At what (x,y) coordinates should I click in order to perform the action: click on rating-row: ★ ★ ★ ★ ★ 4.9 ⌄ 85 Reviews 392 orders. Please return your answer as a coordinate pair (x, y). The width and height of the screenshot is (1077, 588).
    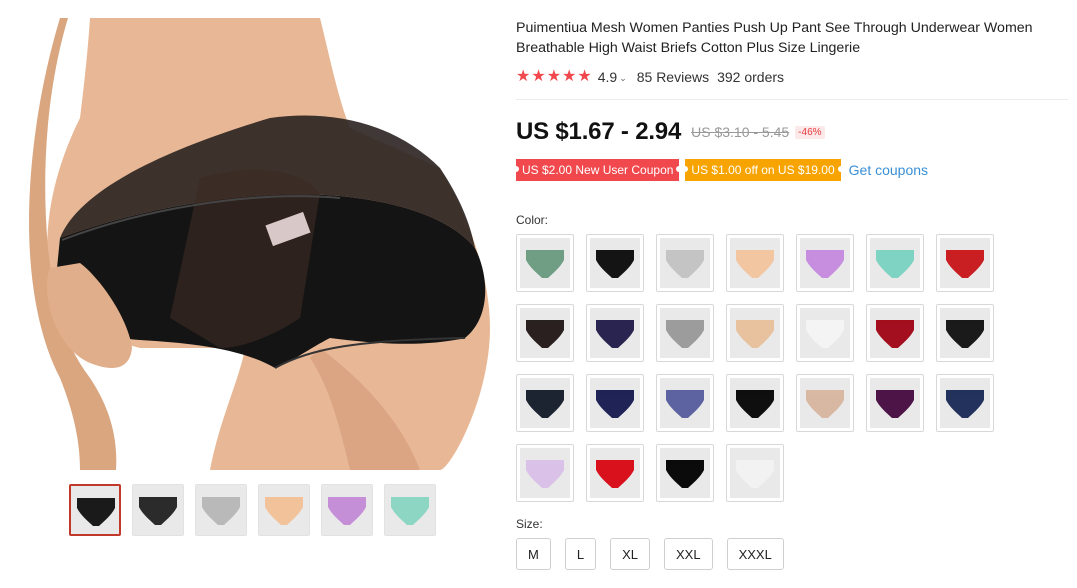
    Looking at the image, I should click on (792, 77).